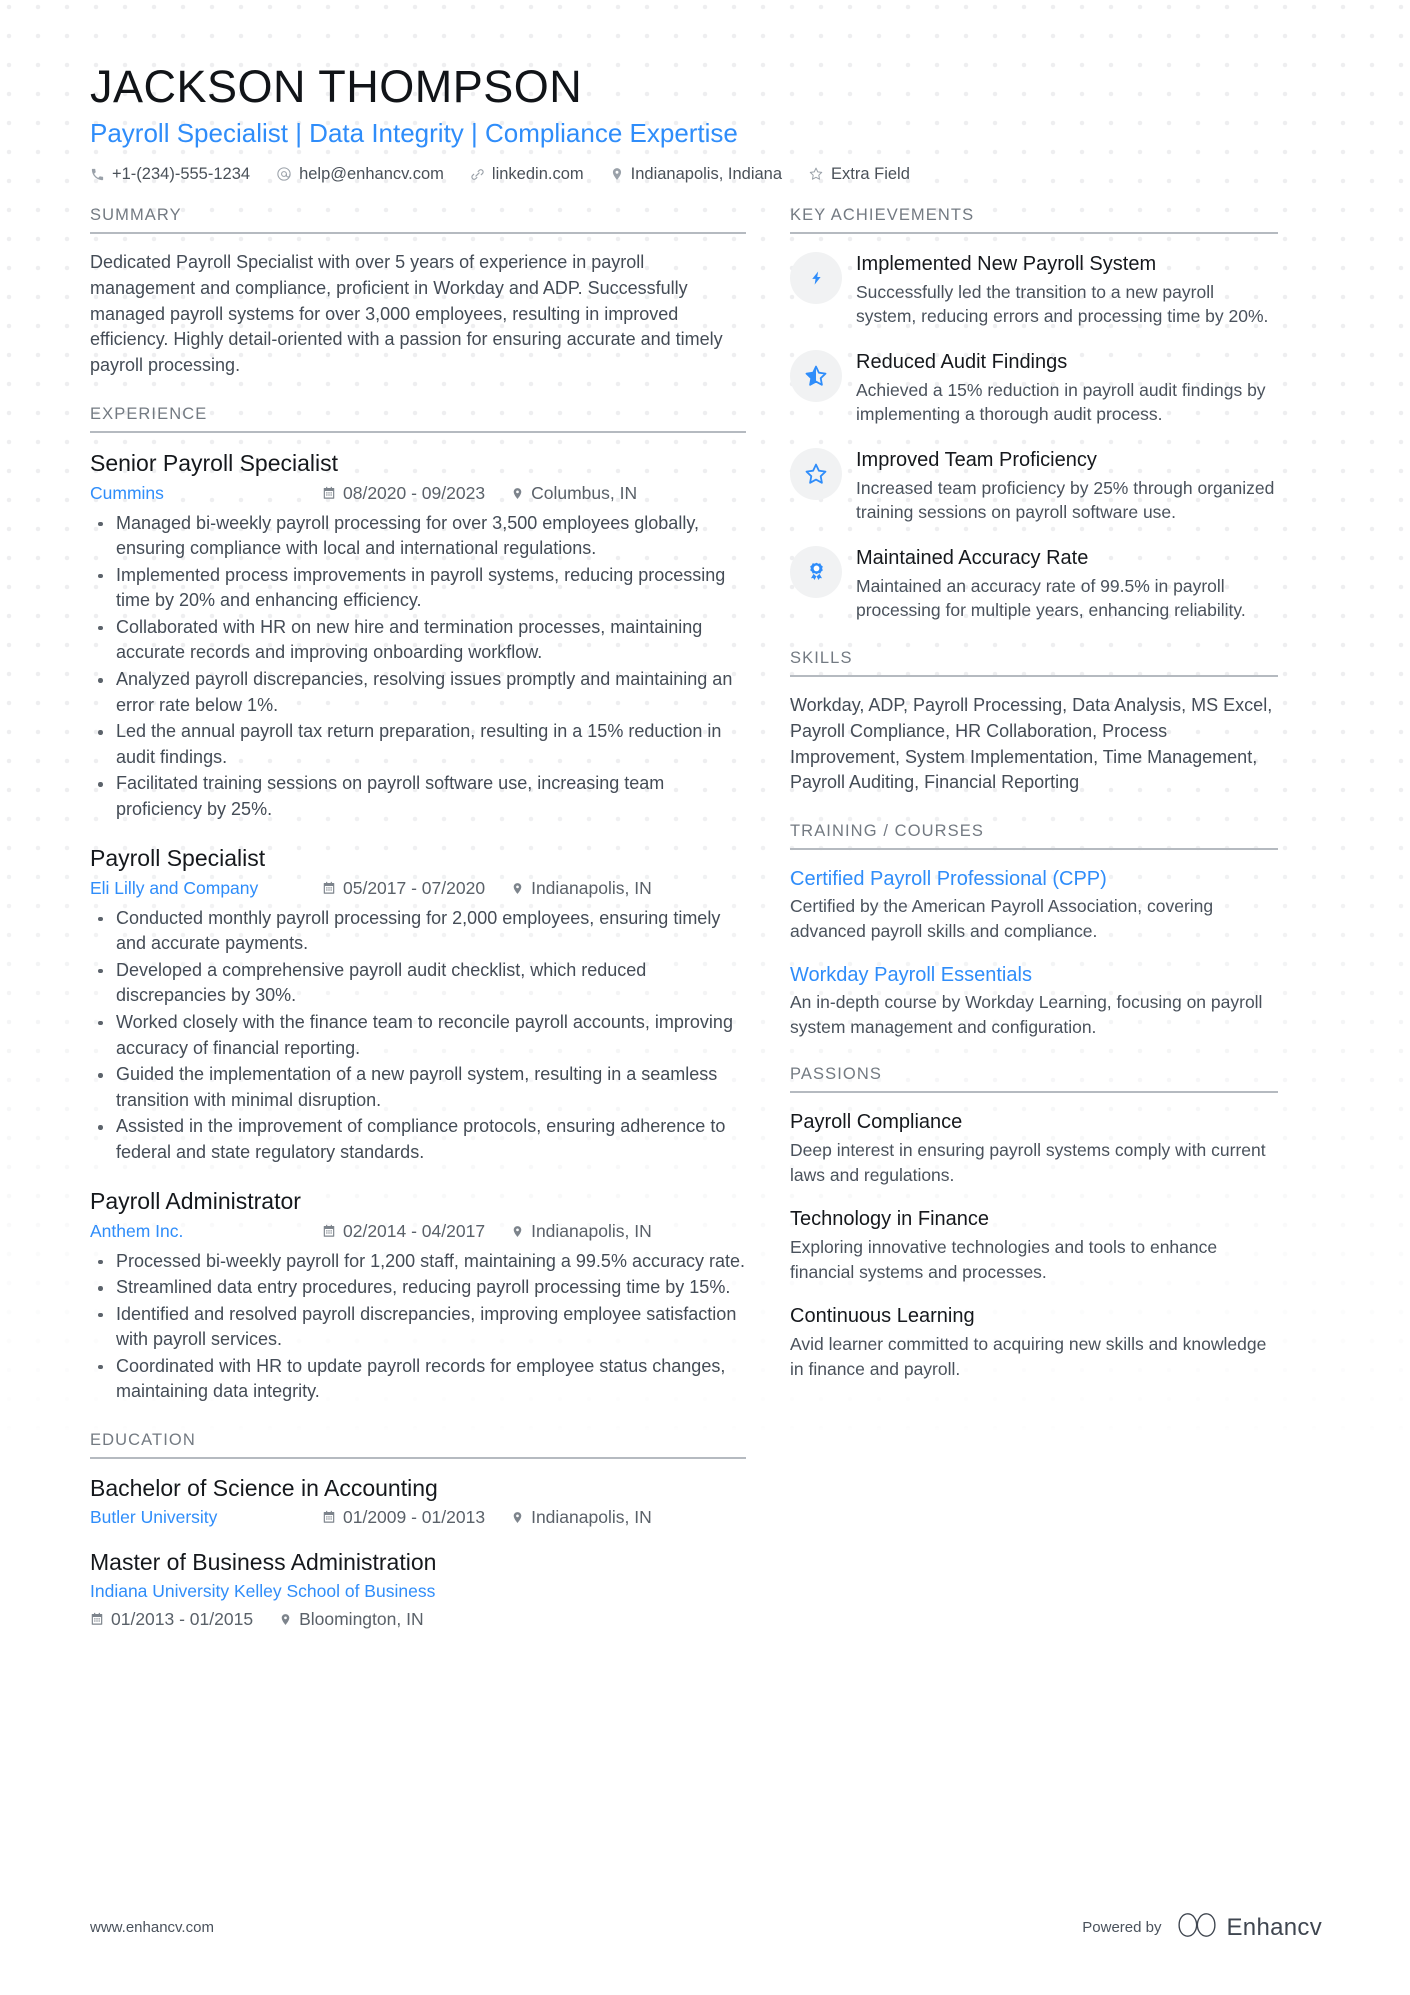  Describe the element at coordinates (336, 86) in the screenshot. I see `candidate-name: JACKSON THOMPSON` at that location.